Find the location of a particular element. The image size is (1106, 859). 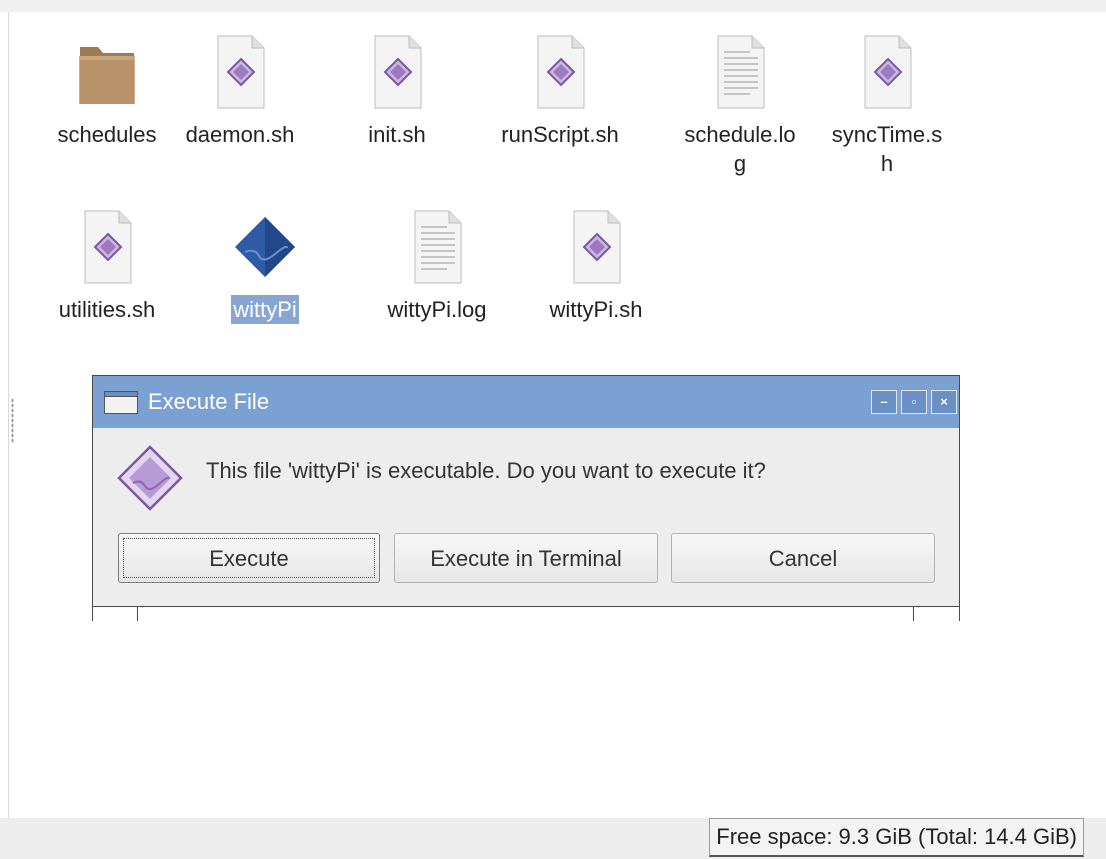

file-item-wittypi-log: wittyPi.log is located at coordinates (437, 265).